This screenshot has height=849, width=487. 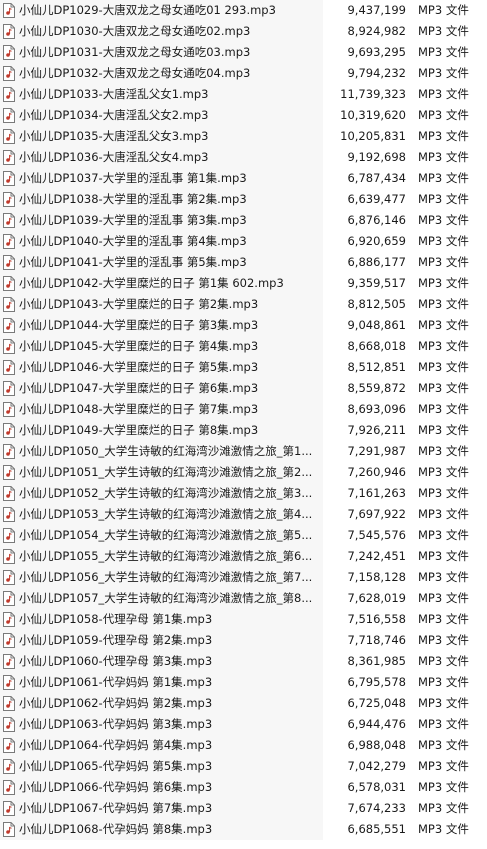 I want to click on file-name-cell: 小仙儿DP1049-大学里糜烂的日子 第8集.mp3, so click(x=161, y=430).